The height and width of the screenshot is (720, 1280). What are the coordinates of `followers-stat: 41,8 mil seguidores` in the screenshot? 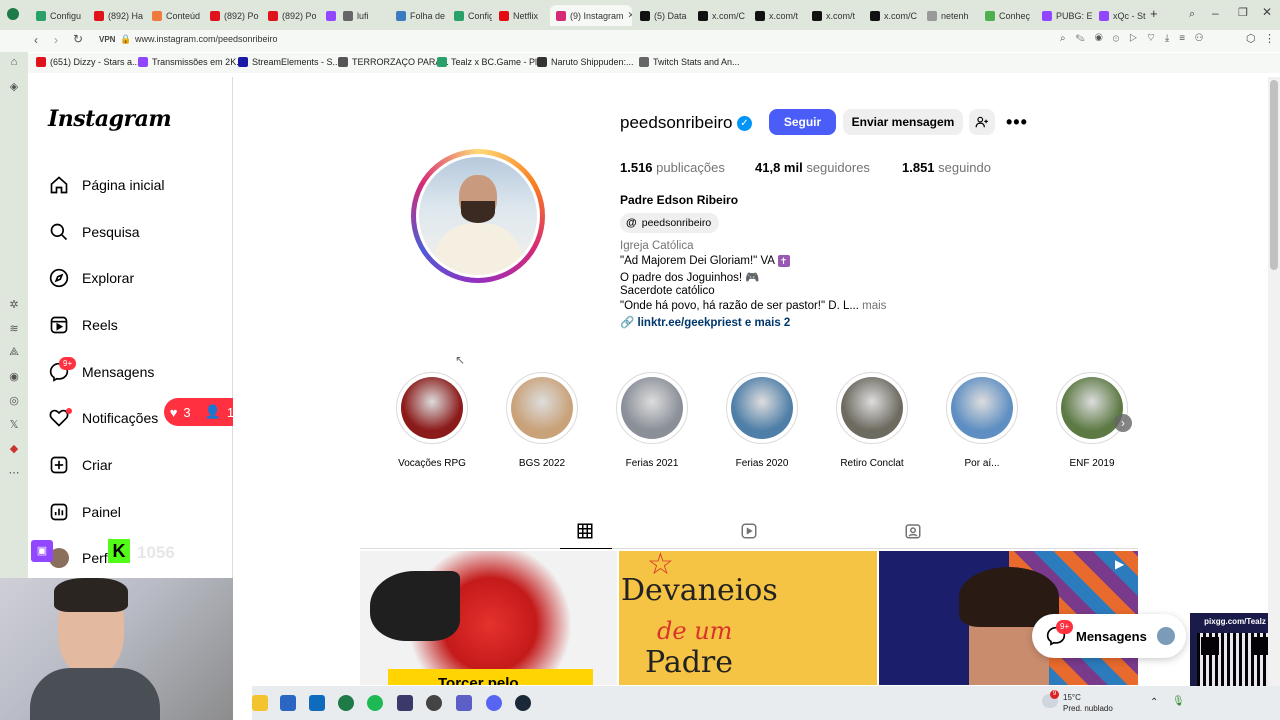 It's located at (812, 167).